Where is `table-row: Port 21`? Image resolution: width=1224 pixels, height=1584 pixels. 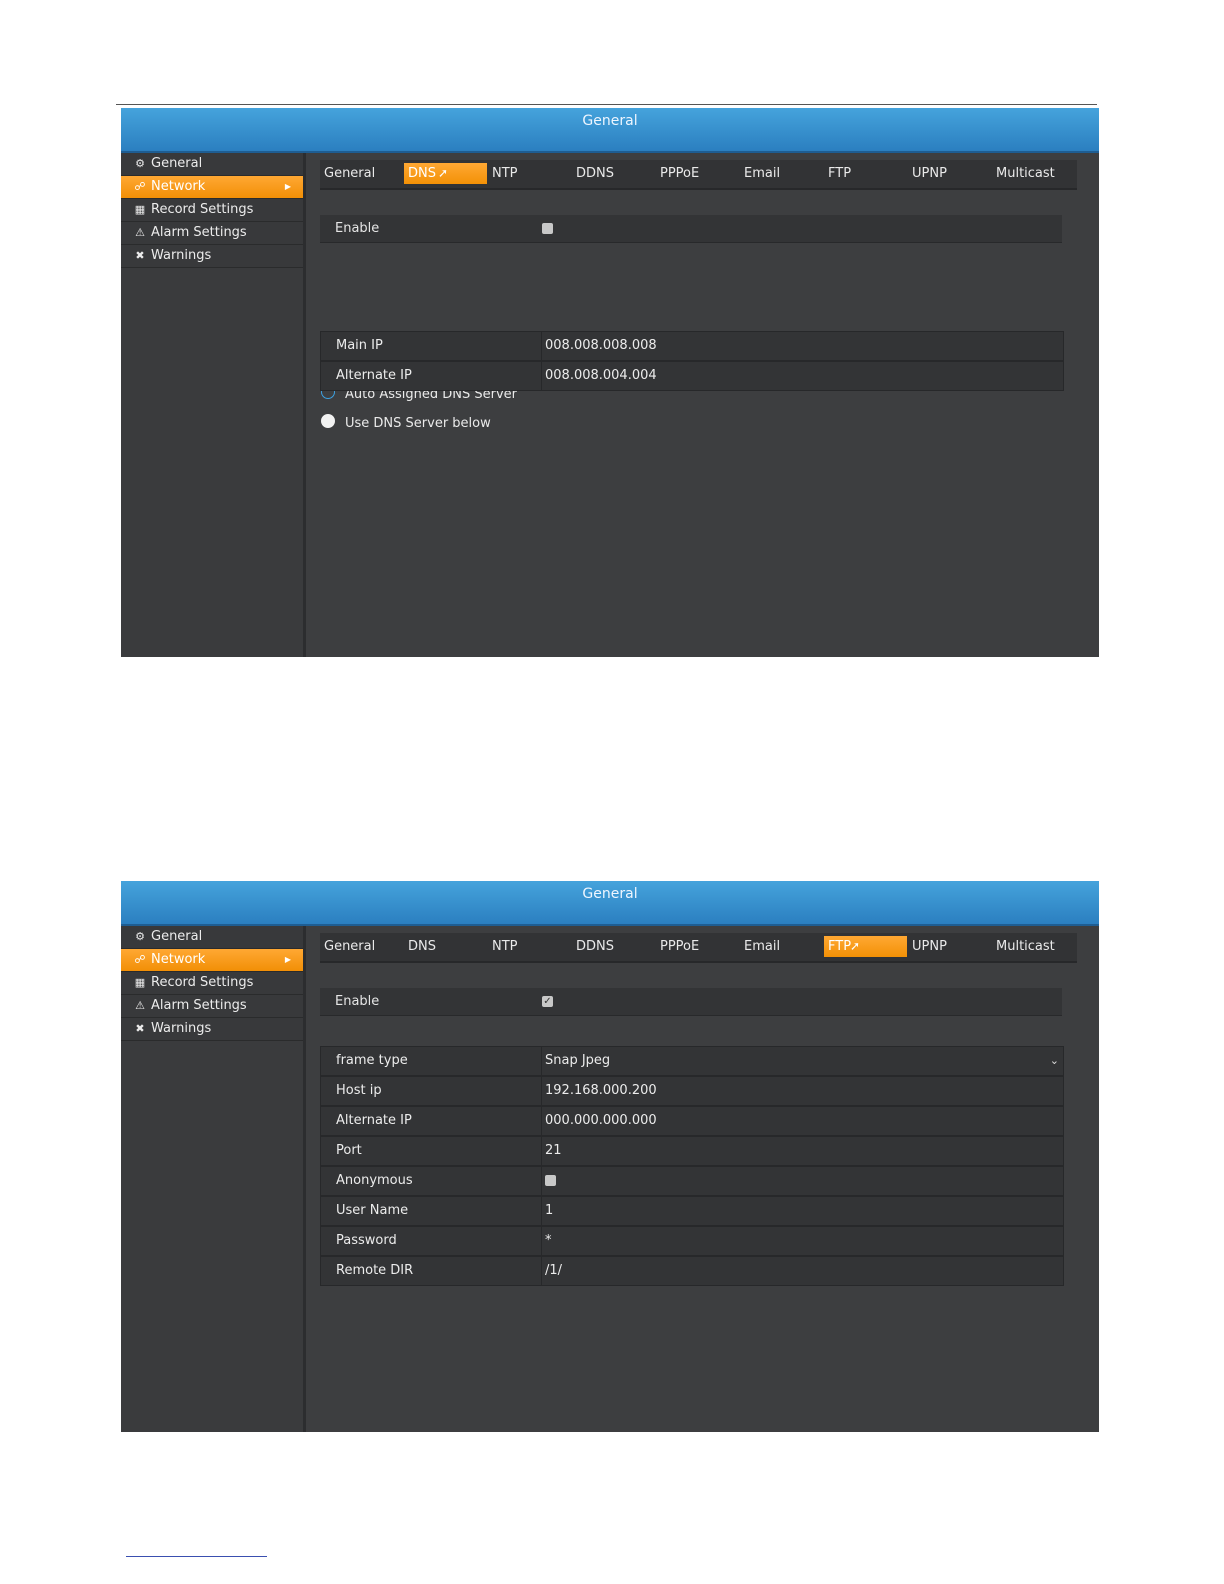 table-row: Port 21 is located at coordinates (692, 1152).